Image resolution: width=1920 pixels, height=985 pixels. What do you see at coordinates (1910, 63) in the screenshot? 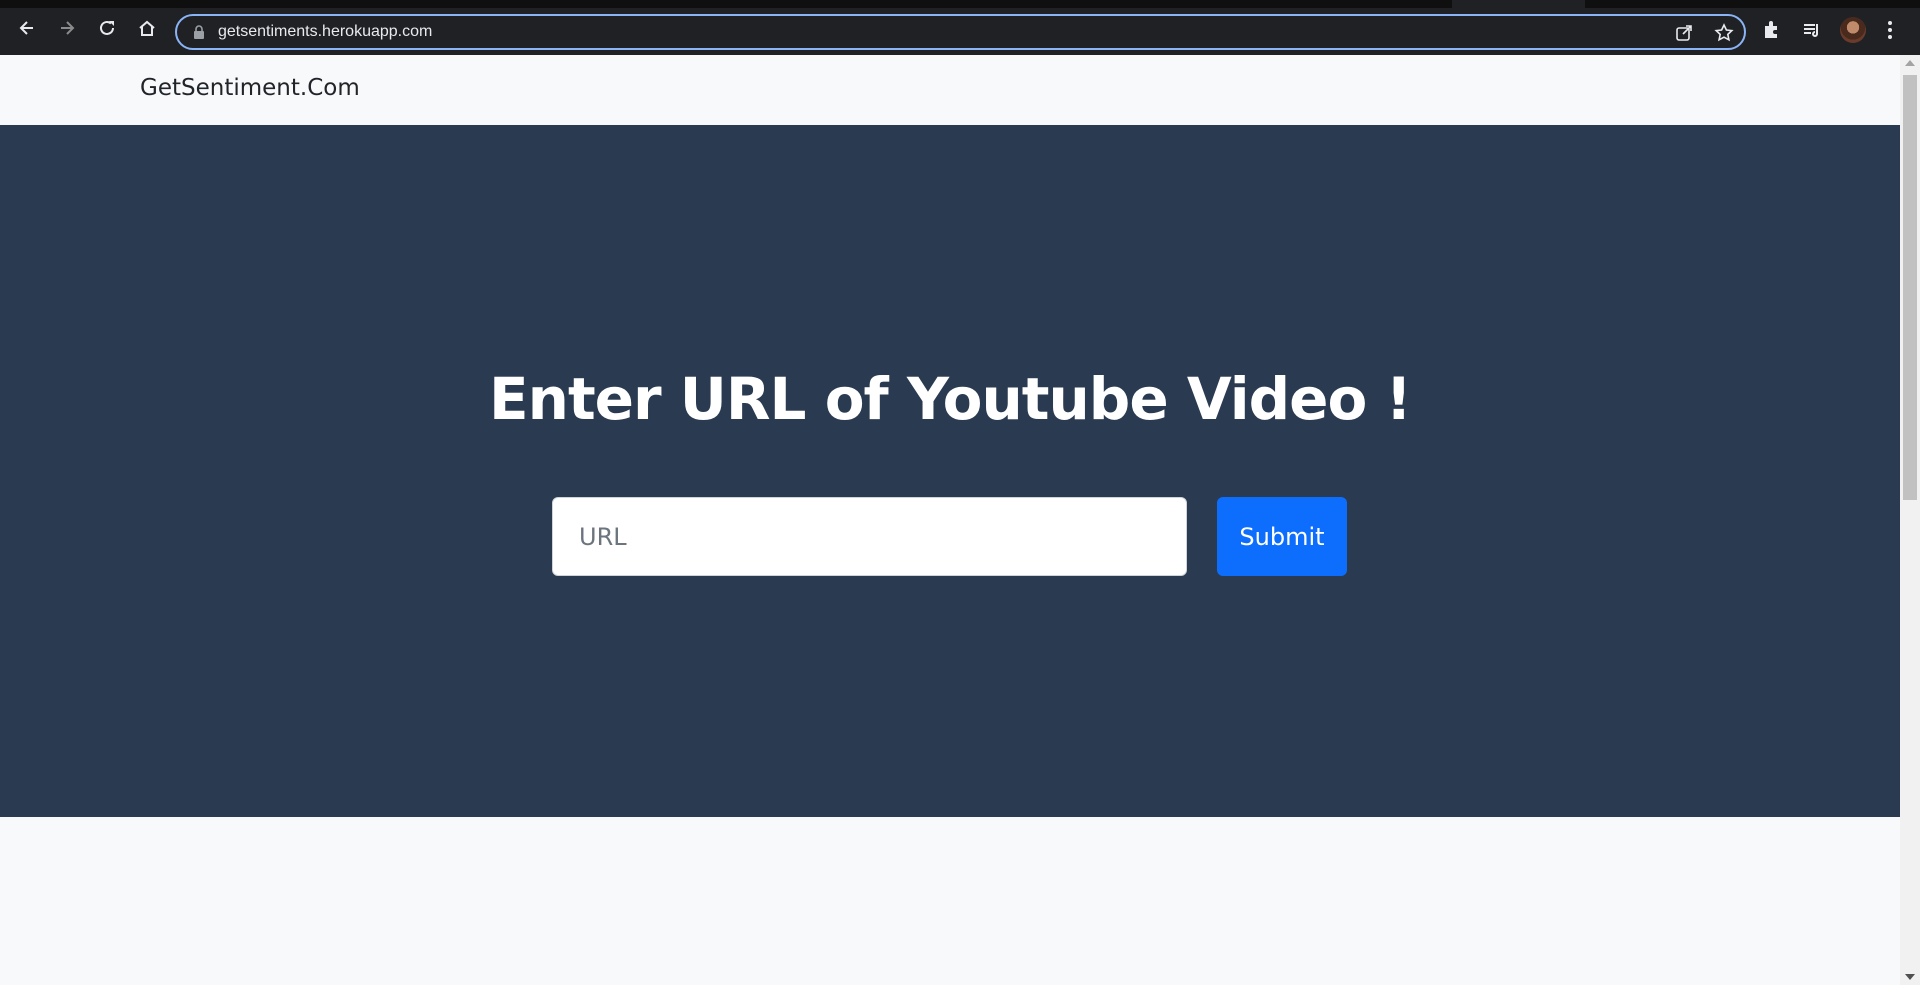
I see `scroll-up-arrow-icon` at bounding box center [1910, 63].